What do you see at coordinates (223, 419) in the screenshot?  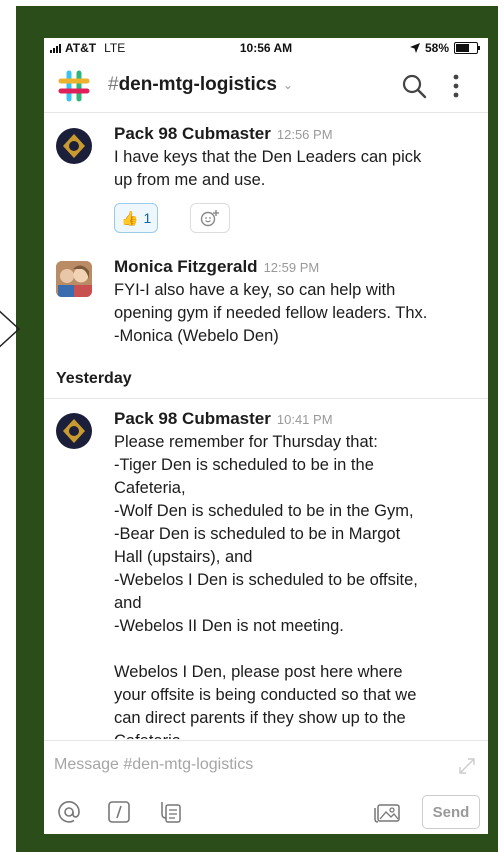 I see `message-sender: Pack 98 Cubmaster 10:41 PM` at bounding box center [223, 419].